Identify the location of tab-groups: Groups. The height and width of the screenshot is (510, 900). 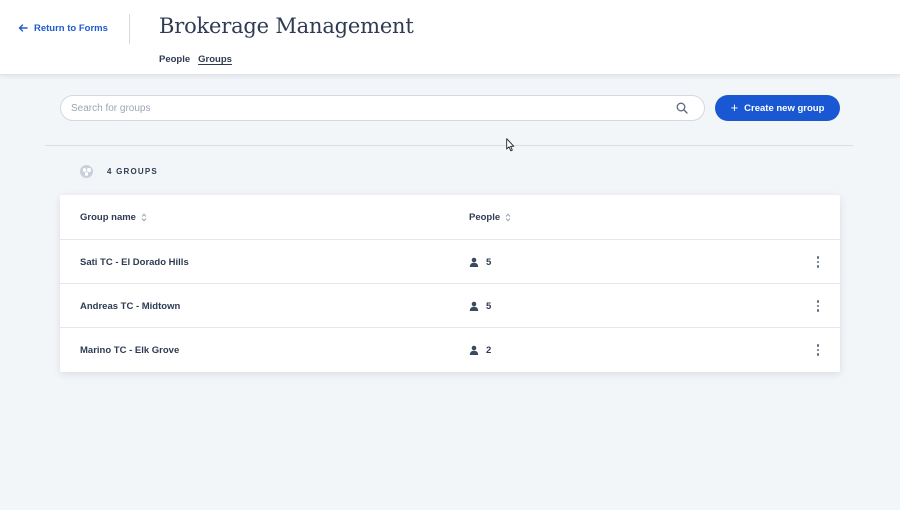
(215, 59).